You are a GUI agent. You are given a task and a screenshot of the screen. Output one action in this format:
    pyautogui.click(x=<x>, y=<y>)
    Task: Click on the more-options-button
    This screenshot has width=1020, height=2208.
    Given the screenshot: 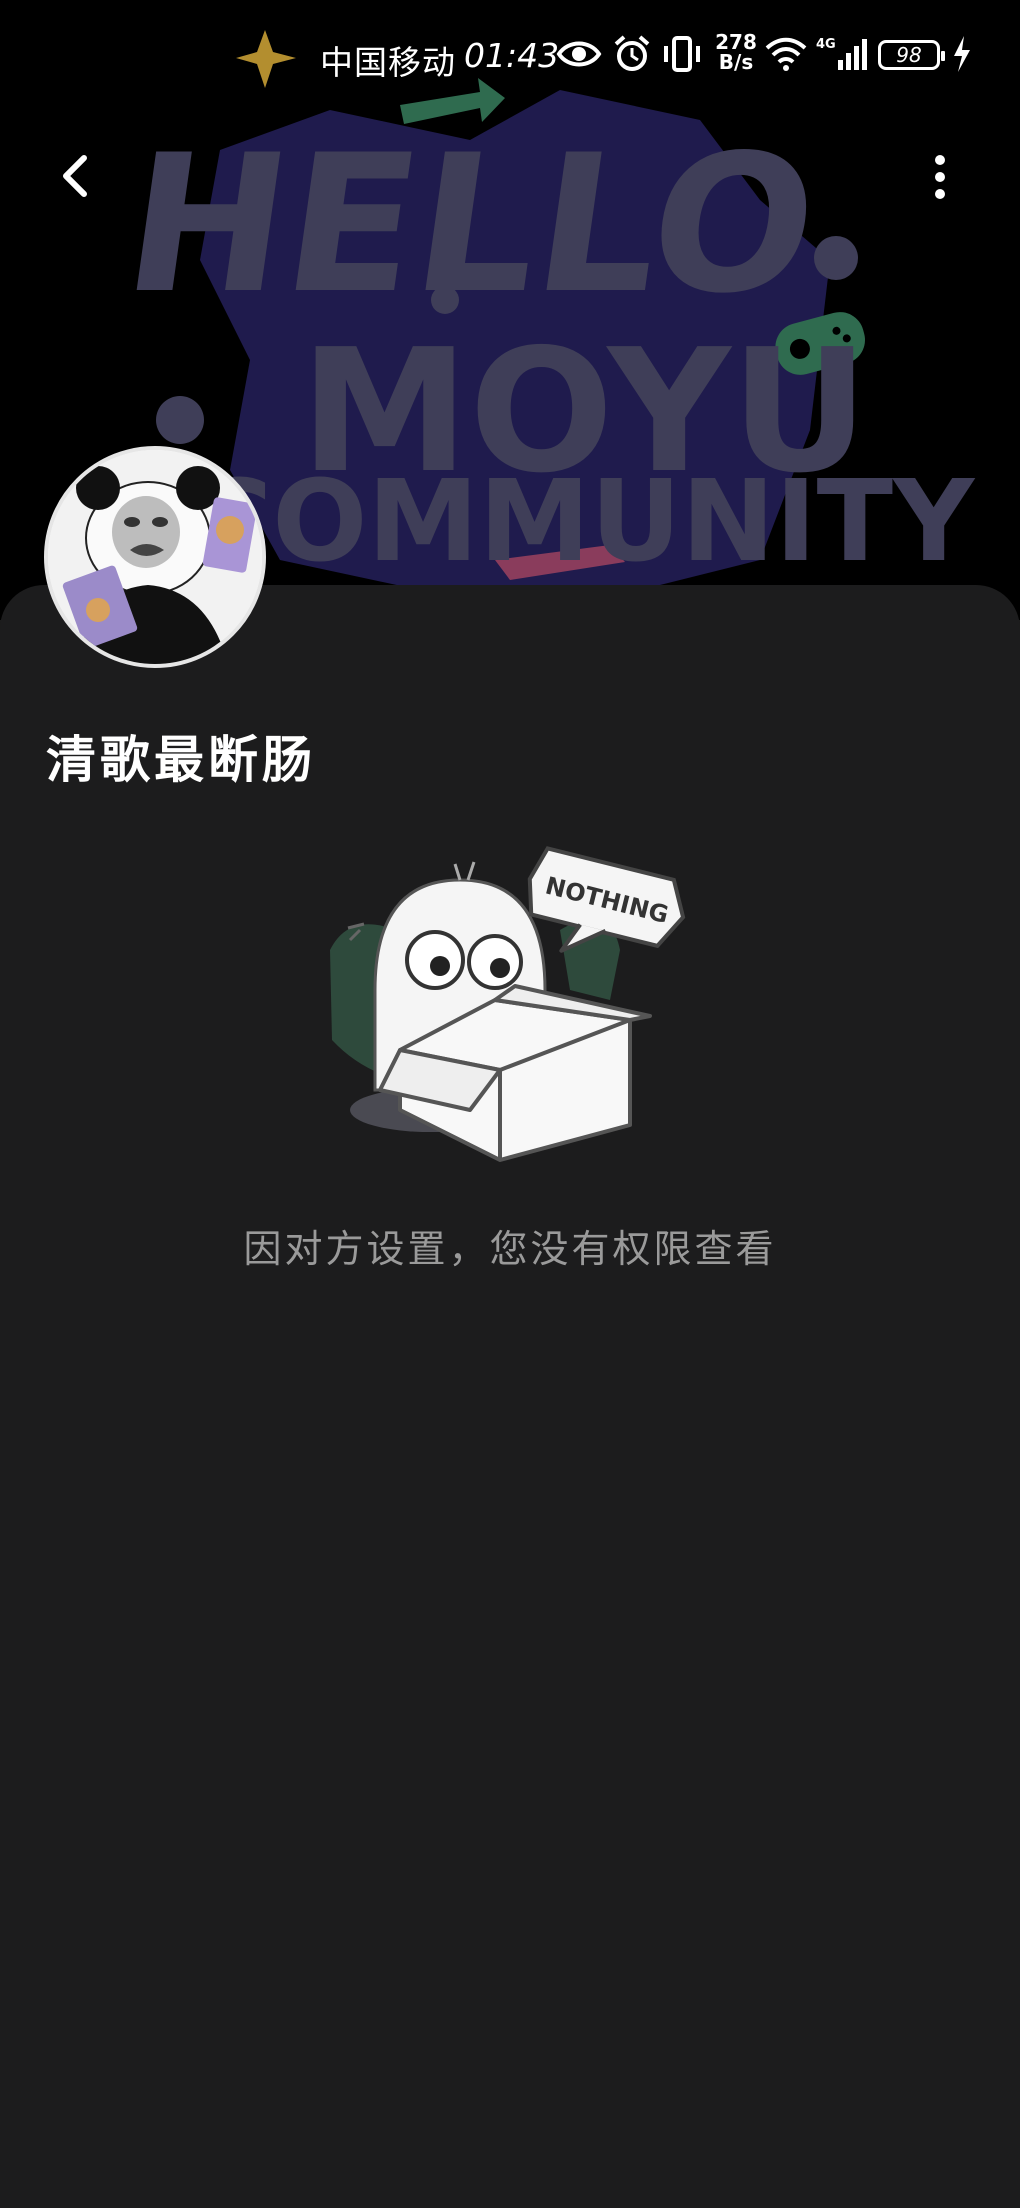 What is the action you would take?
    pyautogui.click(x=940, y=176)
    